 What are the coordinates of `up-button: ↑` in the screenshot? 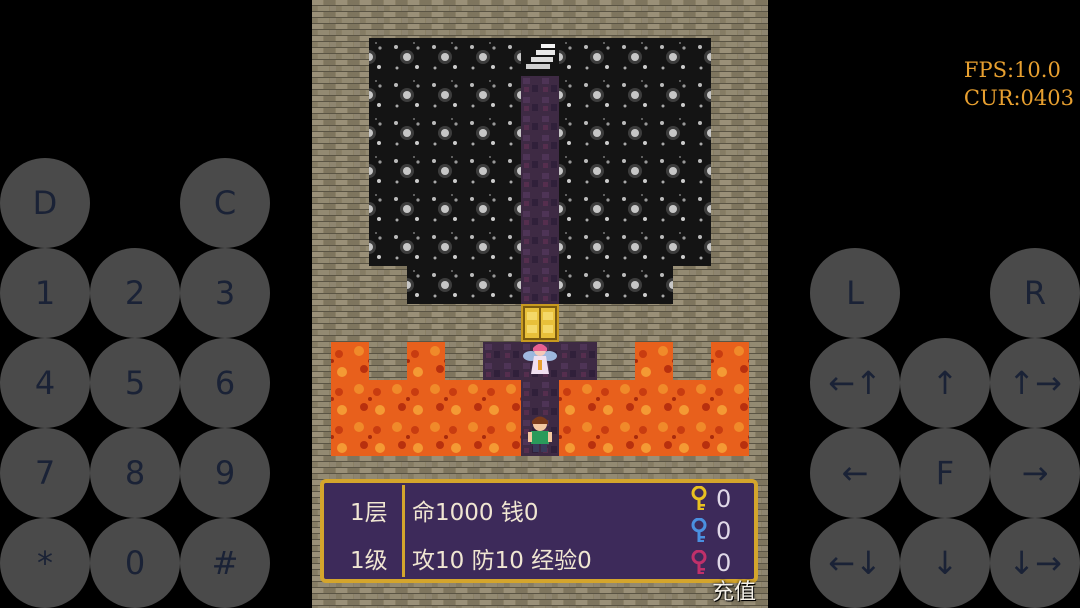 It's located at (945, 383).